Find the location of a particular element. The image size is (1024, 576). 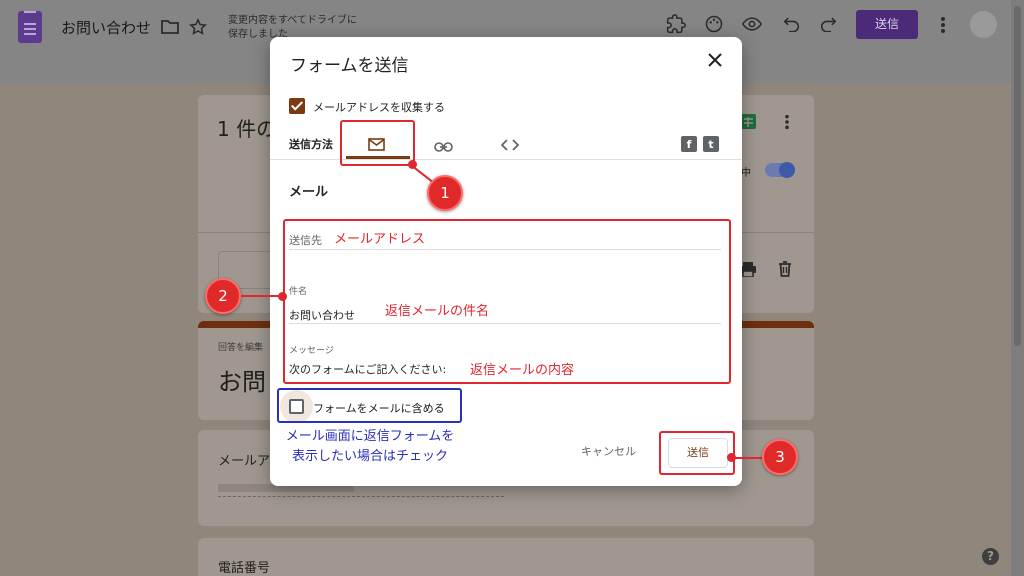

annotation-box-email-tab is located at coordinates (377, 143).